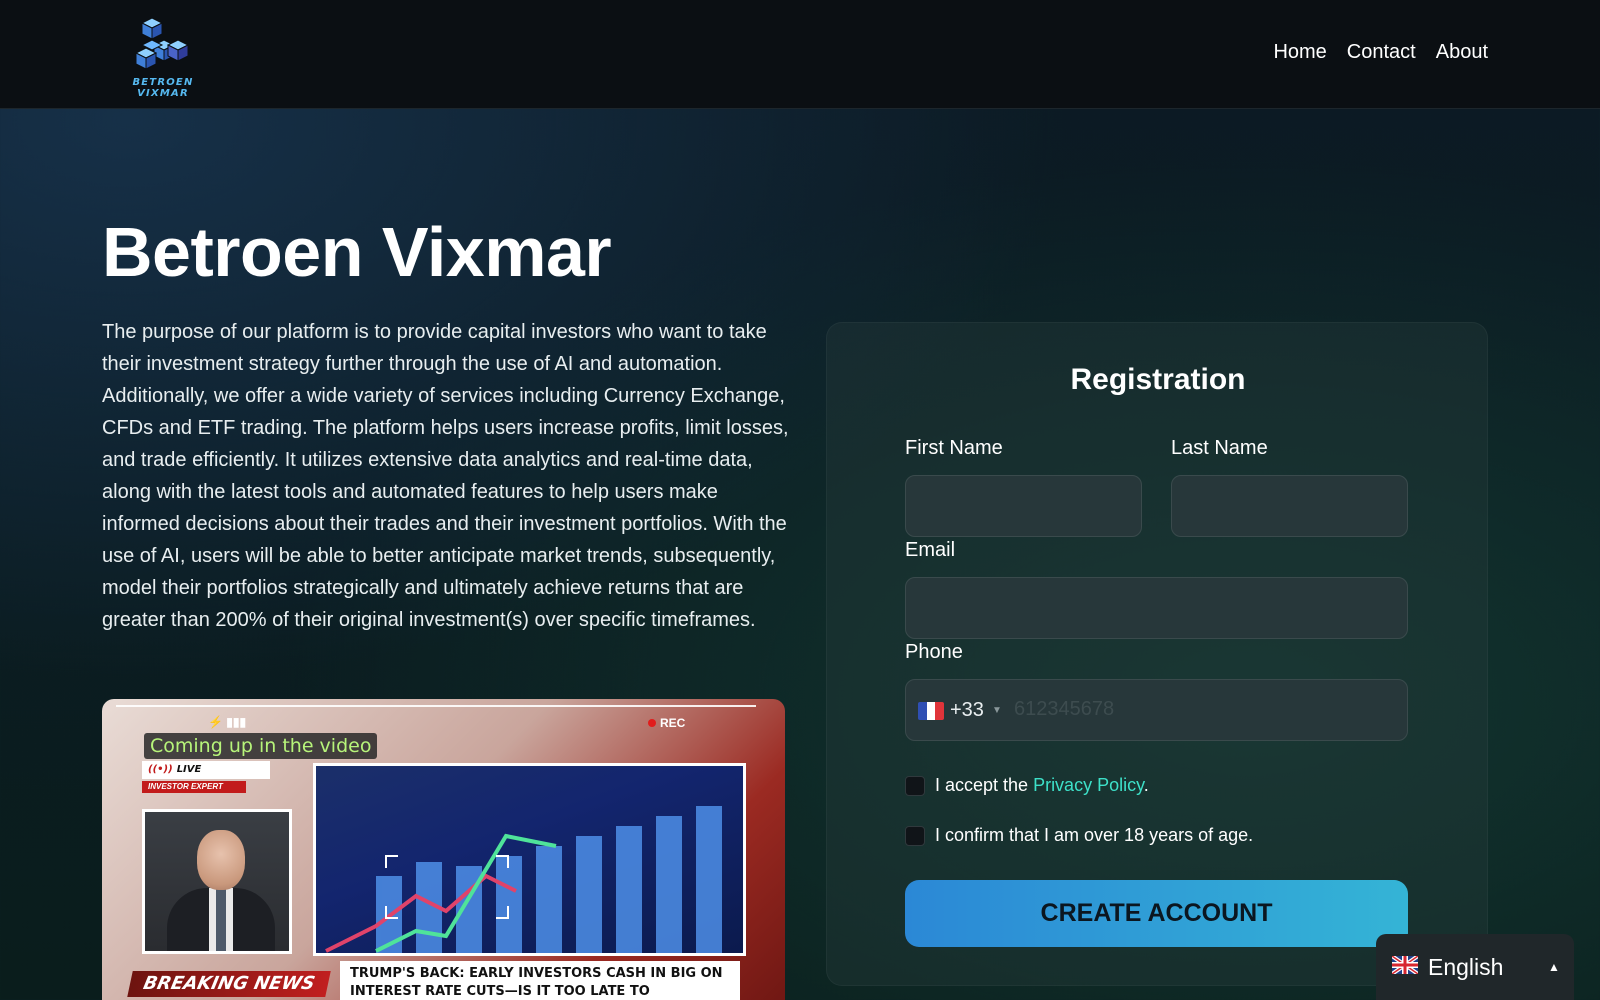 Image resolution: width=1600 pixels, height=1000 pixels. I want to click on nav-contact-link: Contact, so click(1381, 52).